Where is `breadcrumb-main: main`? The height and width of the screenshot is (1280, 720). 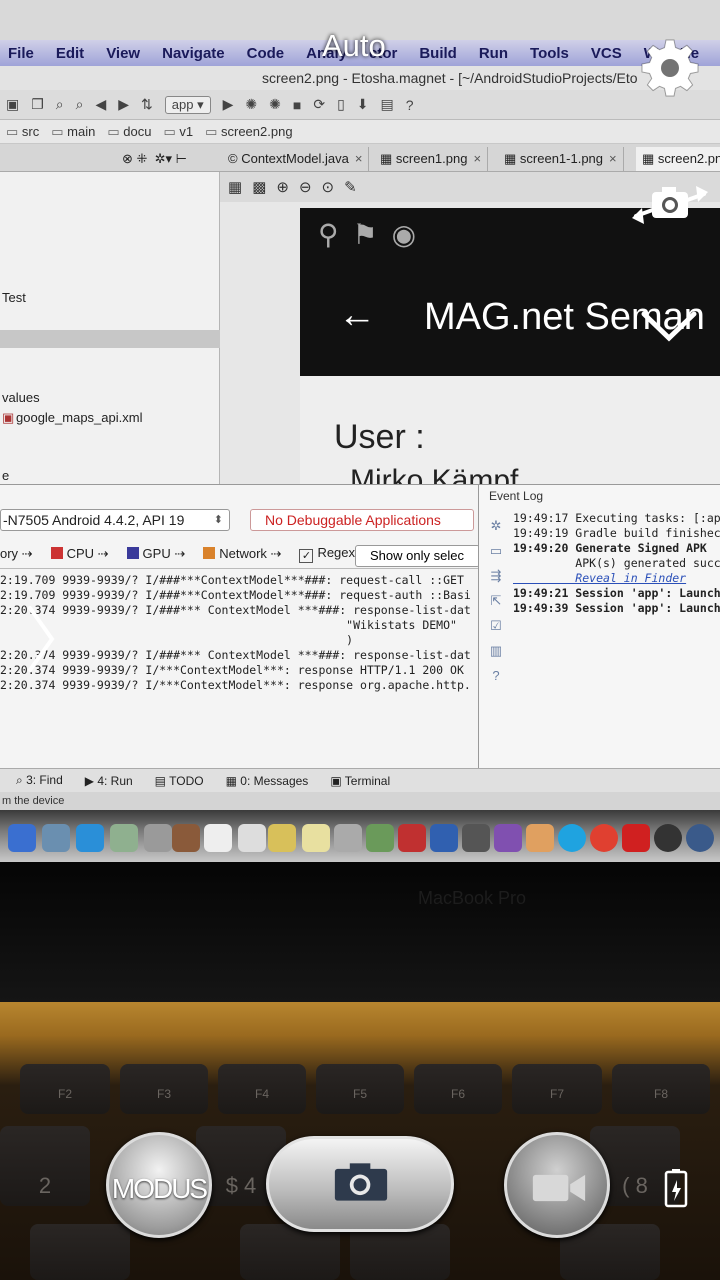
breadcrumb-main: main is located at coordinates (73, 132).